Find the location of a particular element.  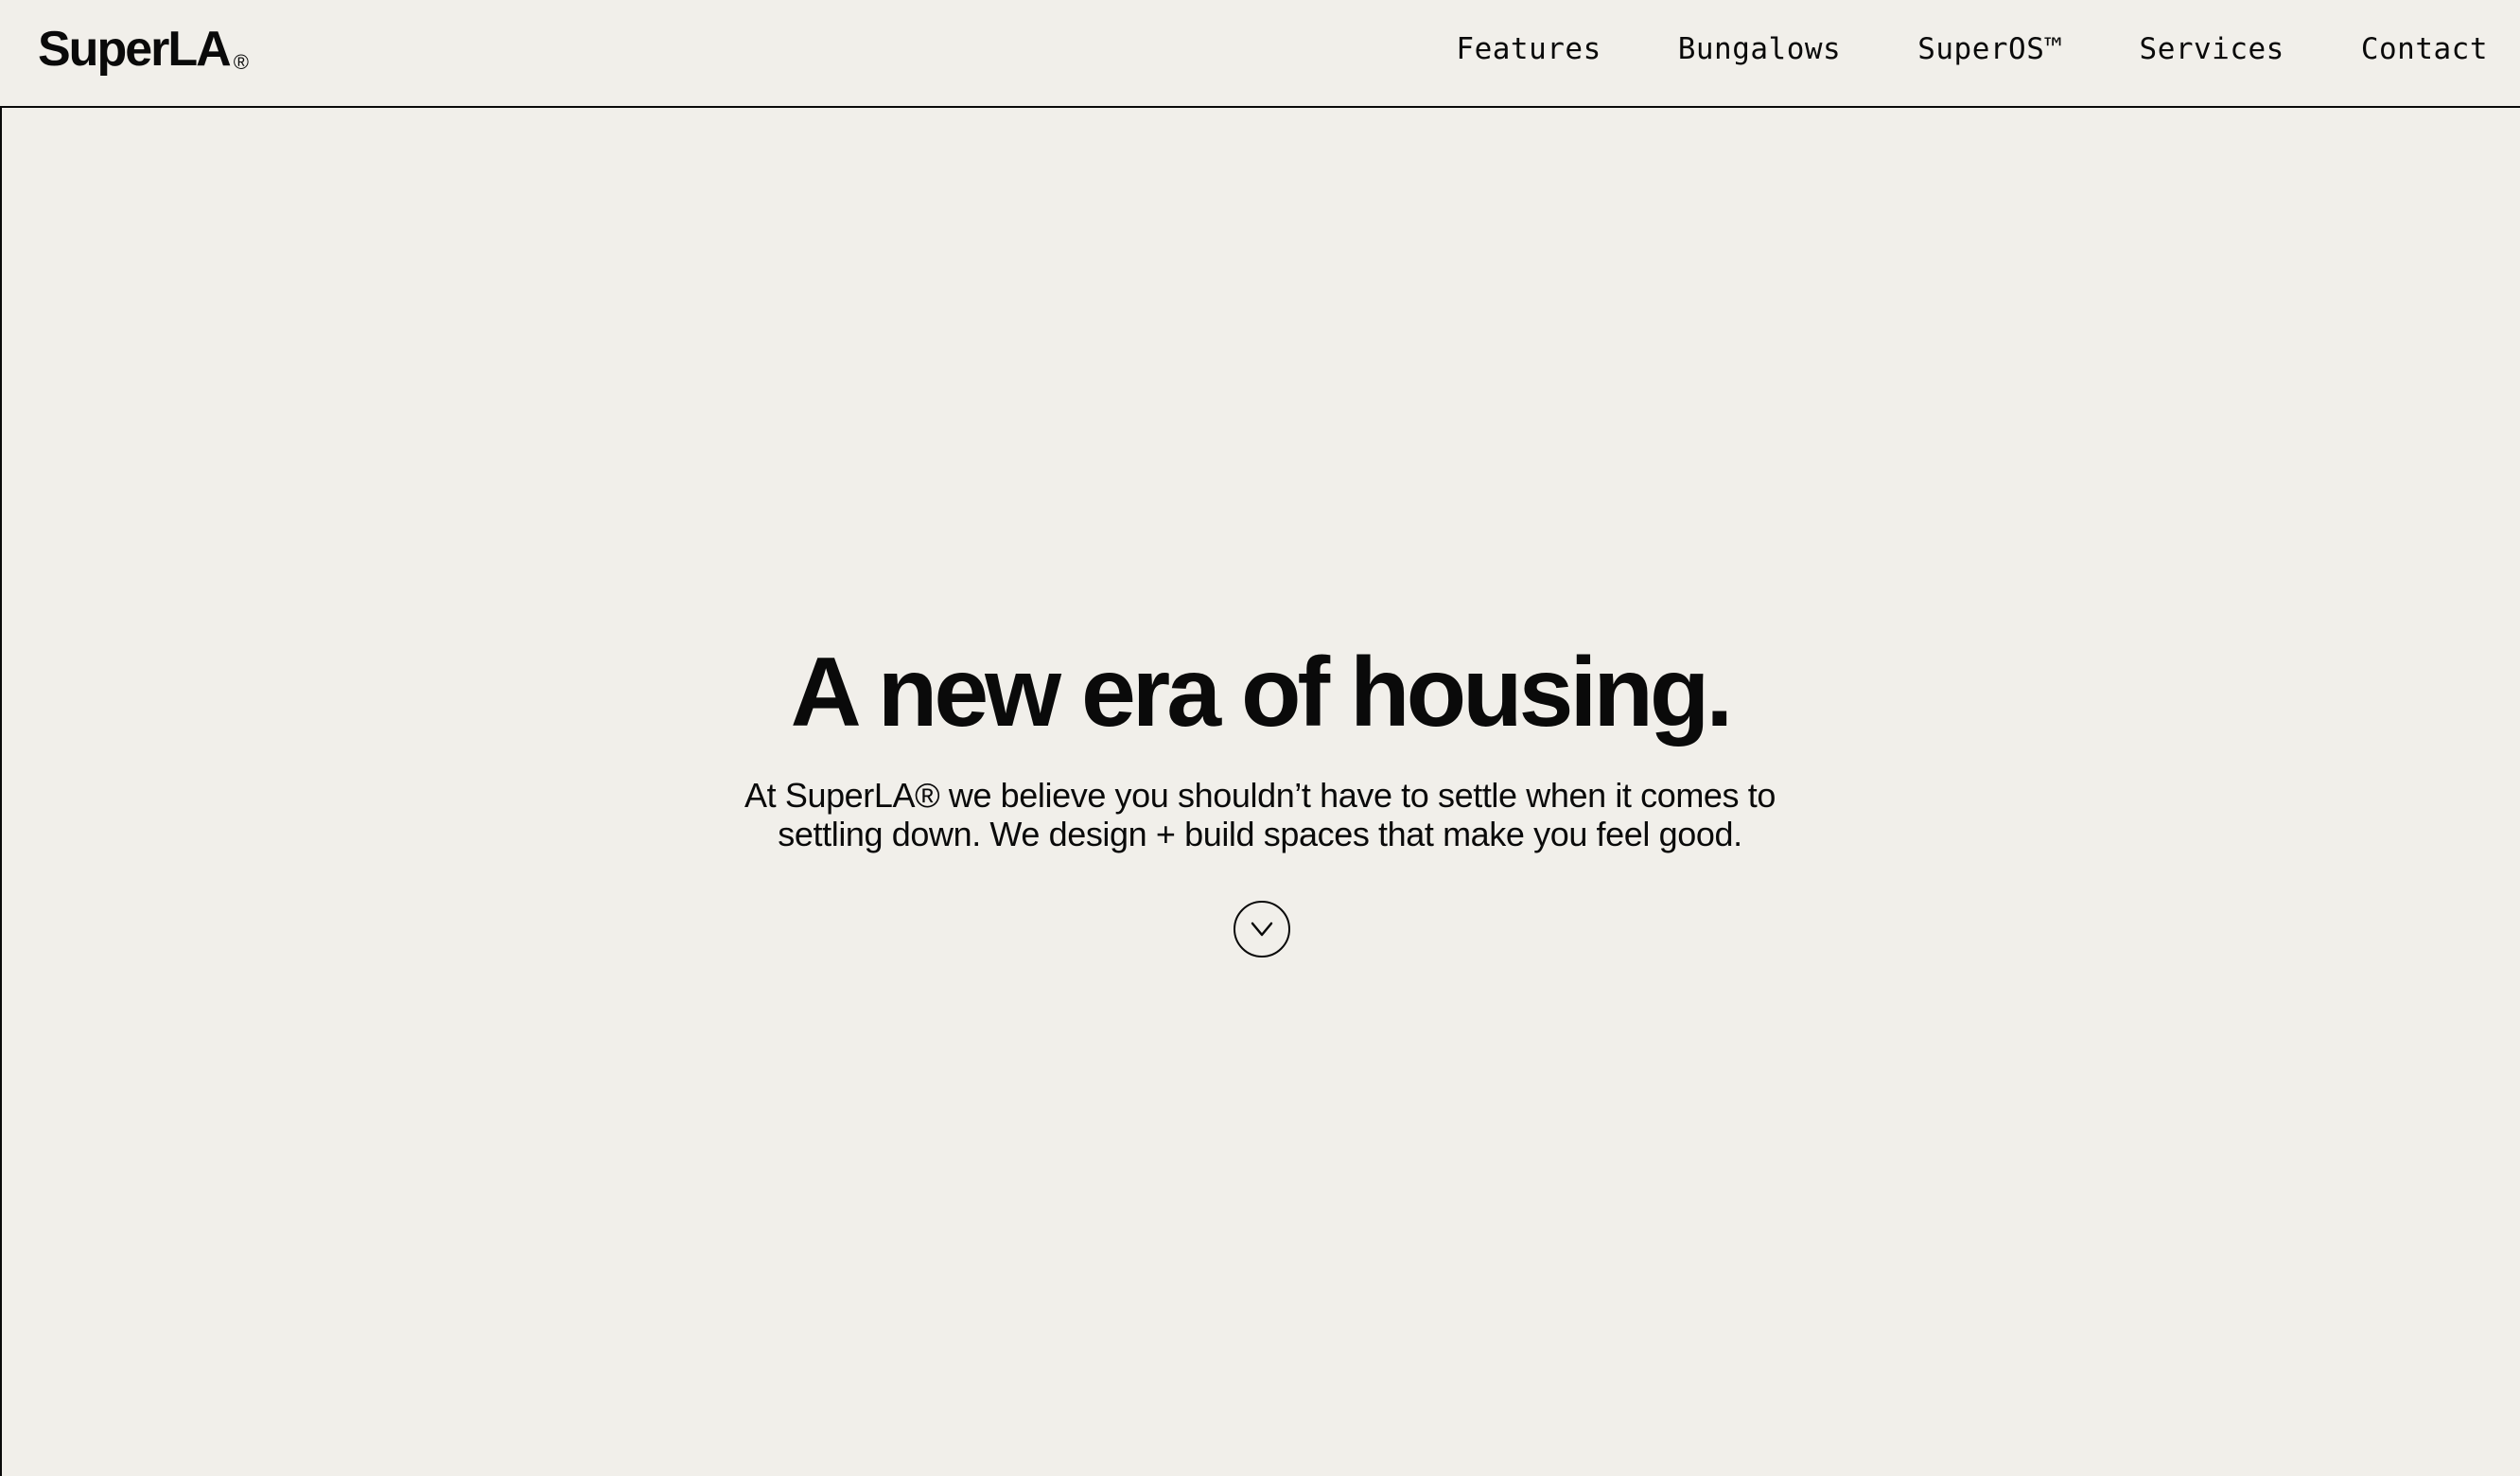

logo: SuperLA ® is located at coordinates (143, 54).